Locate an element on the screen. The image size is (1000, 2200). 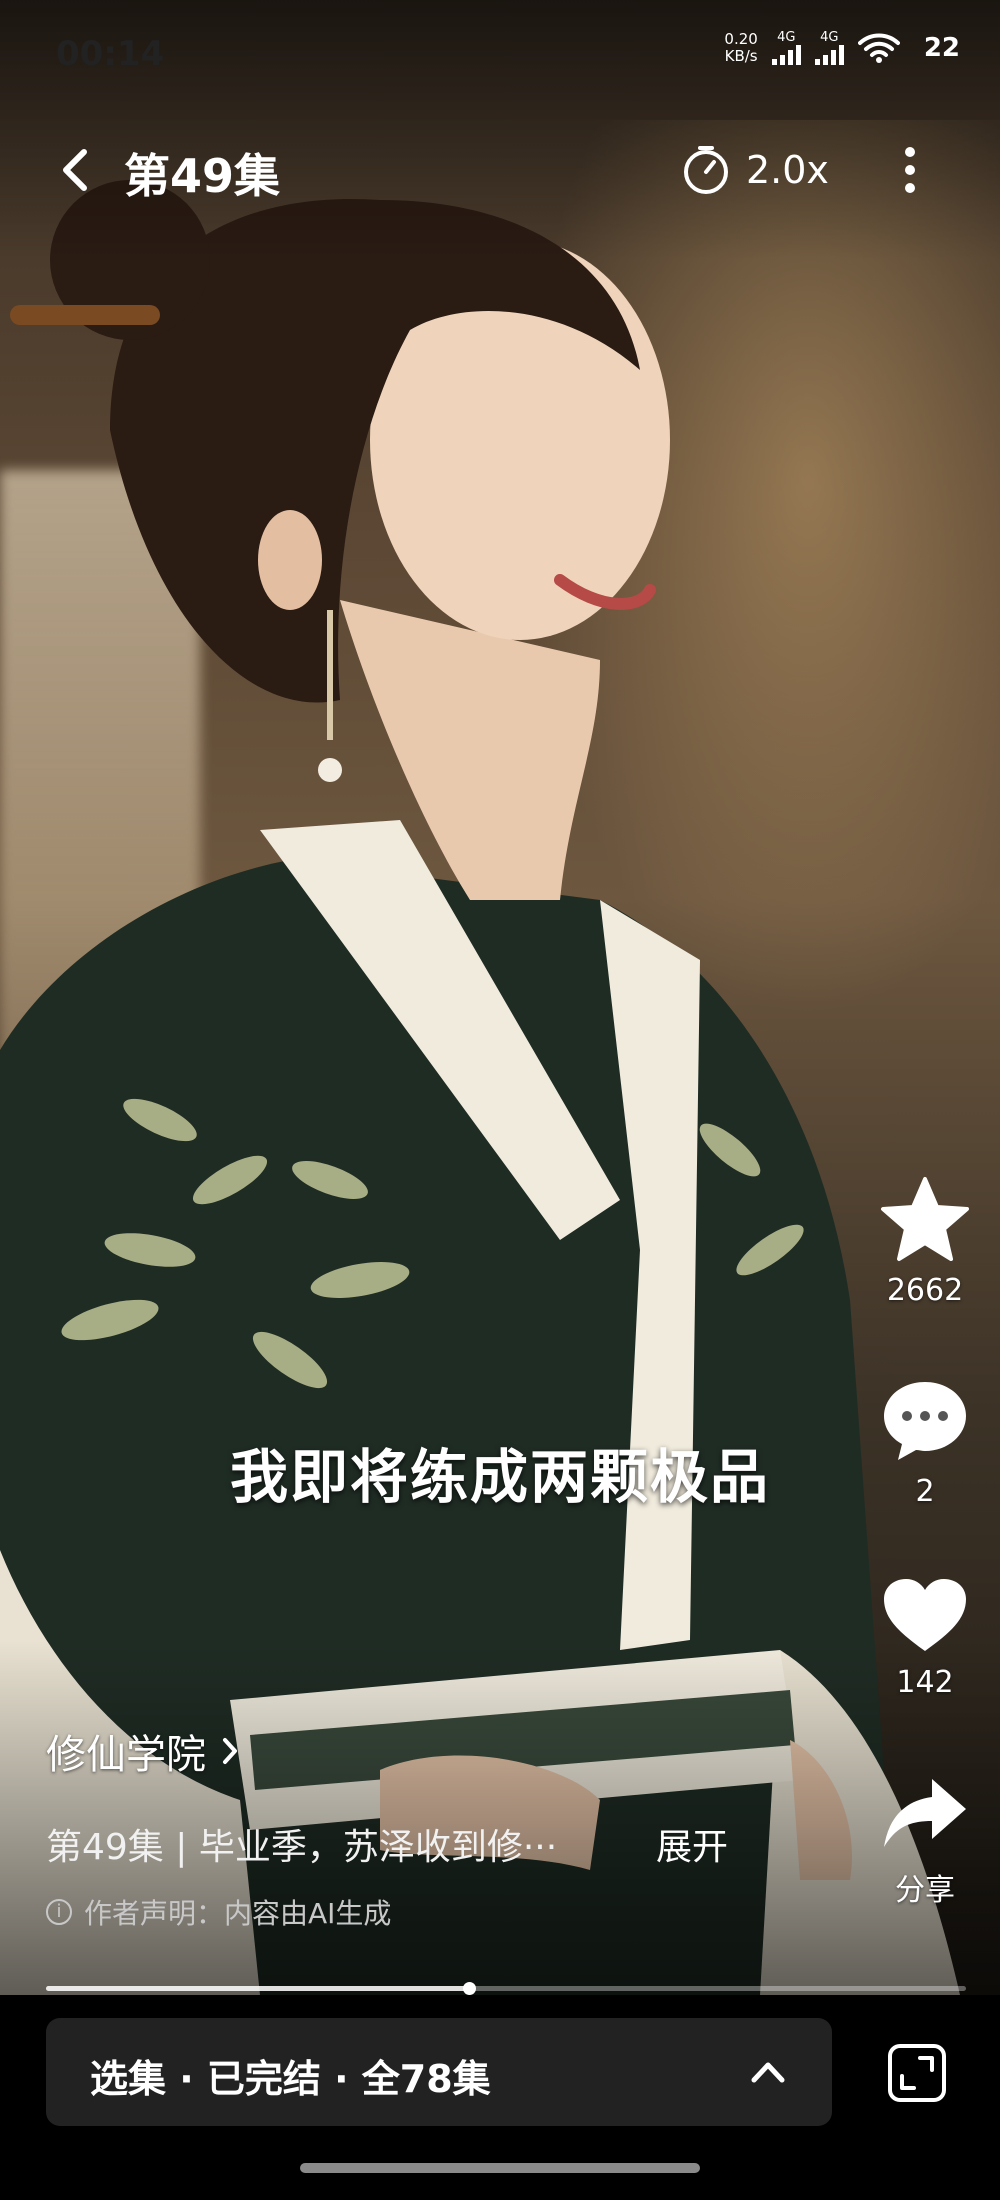
network-speed: 0.20 KB/s is located at coordinates (741, 47).